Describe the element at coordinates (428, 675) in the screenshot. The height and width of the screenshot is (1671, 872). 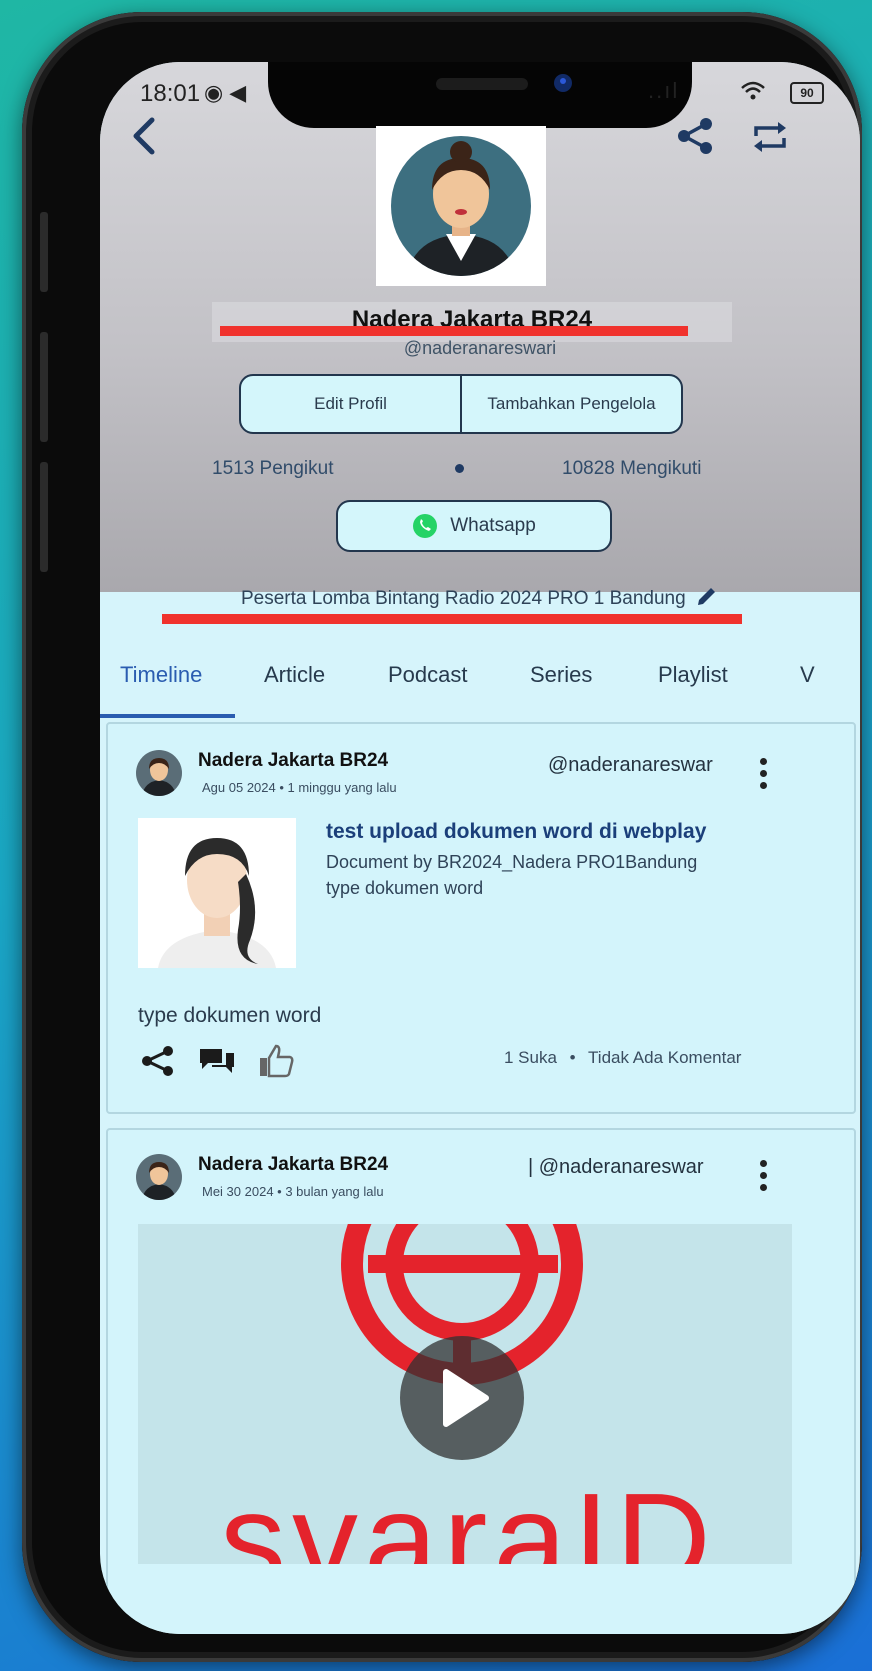
I see `tab-podcast: Podcast` at that location.